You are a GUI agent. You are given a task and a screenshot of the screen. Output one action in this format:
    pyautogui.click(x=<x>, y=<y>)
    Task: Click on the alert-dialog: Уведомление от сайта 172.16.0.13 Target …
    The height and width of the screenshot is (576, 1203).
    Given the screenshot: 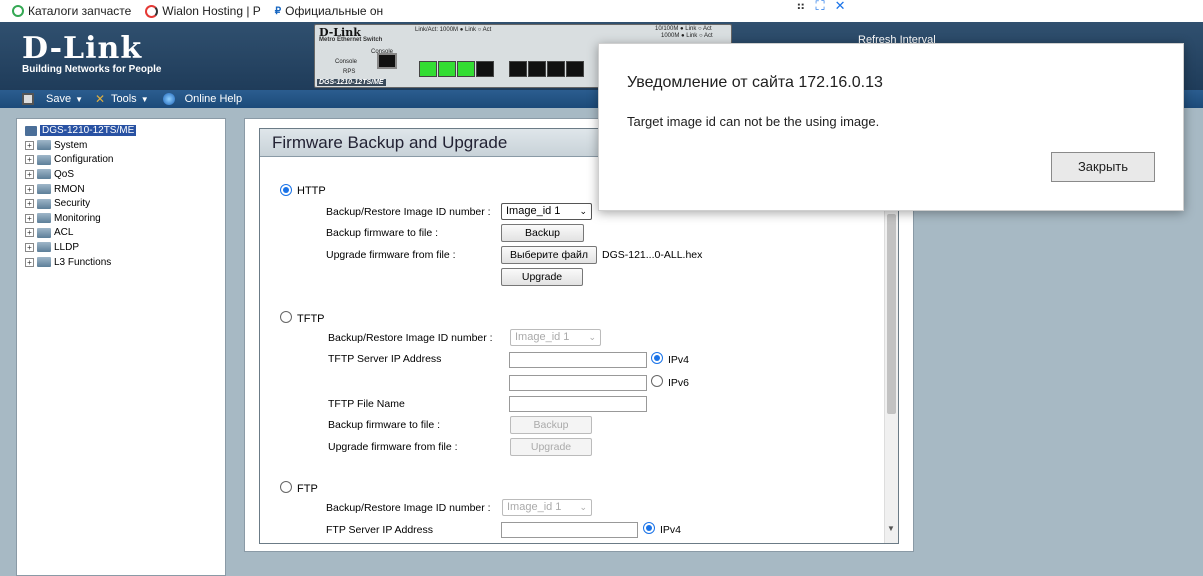 What is the action you would take?
    pyautogui.click(x=891, y=127)
    